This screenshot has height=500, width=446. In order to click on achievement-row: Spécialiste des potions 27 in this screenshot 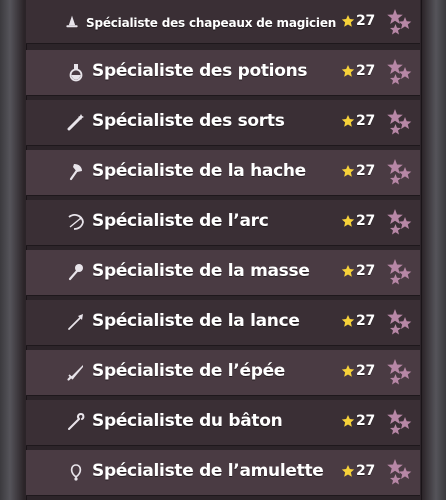, I will do `click(223, 73)`.